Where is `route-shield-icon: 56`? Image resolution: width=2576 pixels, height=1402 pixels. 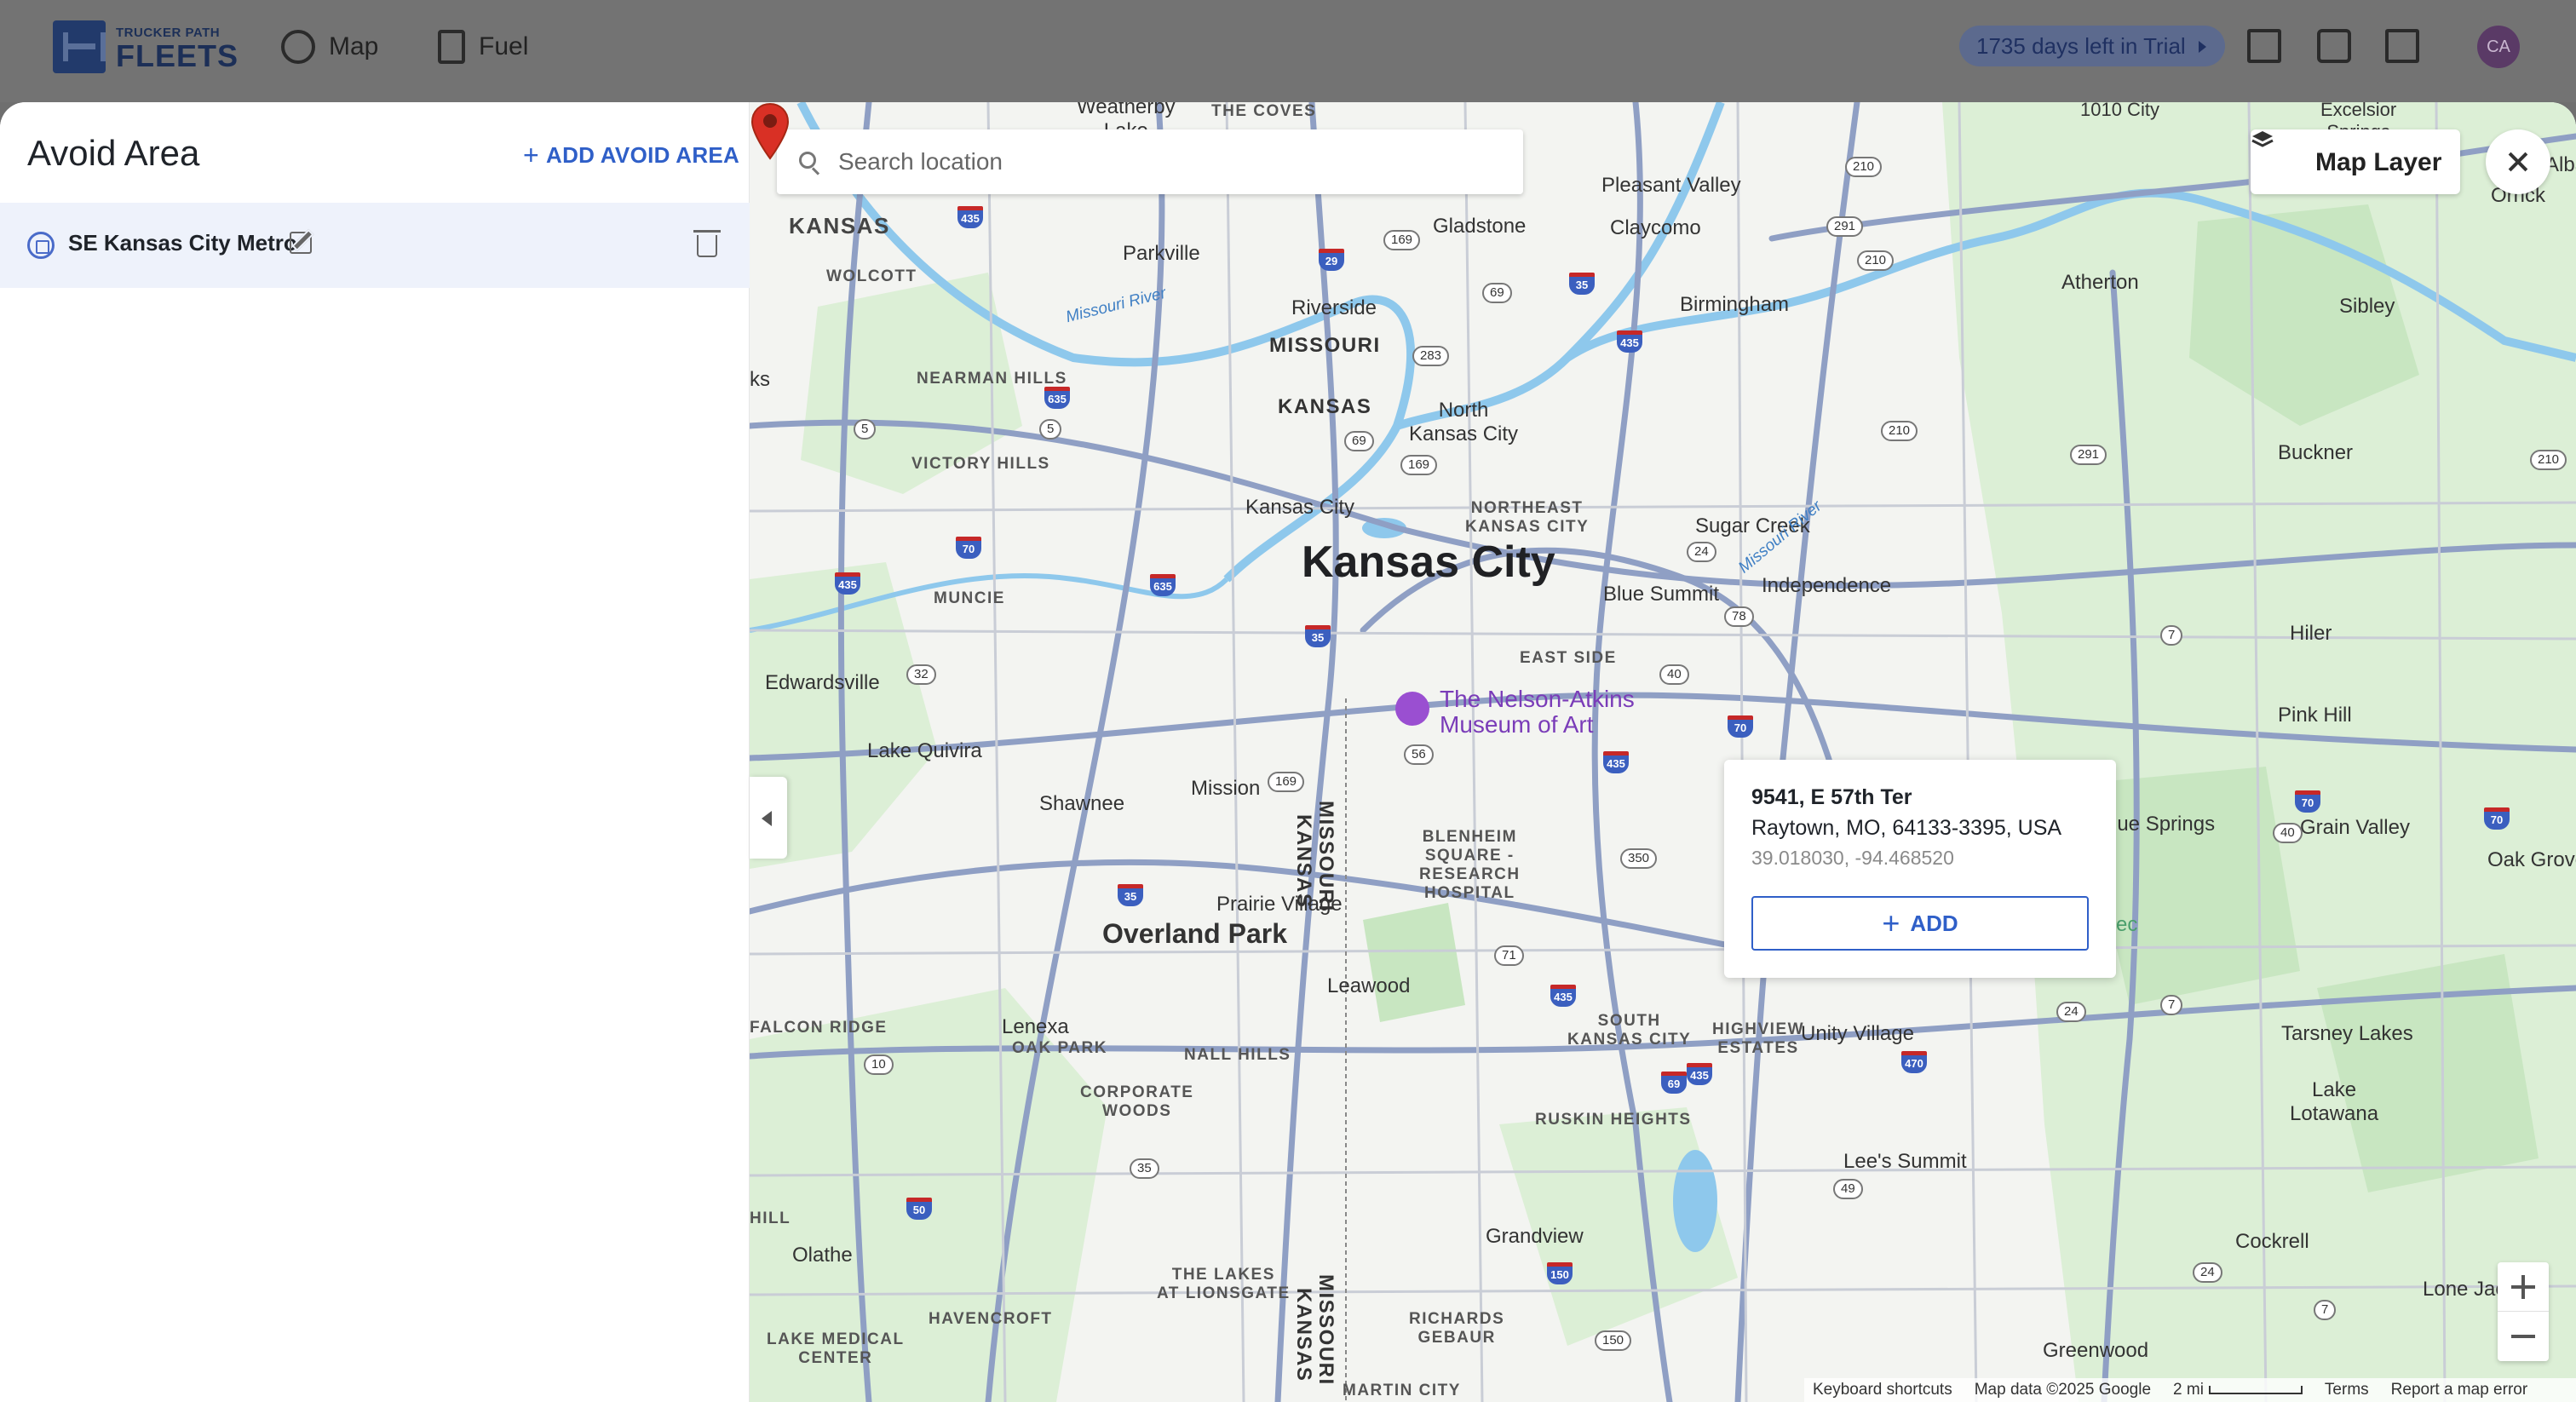 route-shield-icon: 56 is located at coordinates (1419, 754).